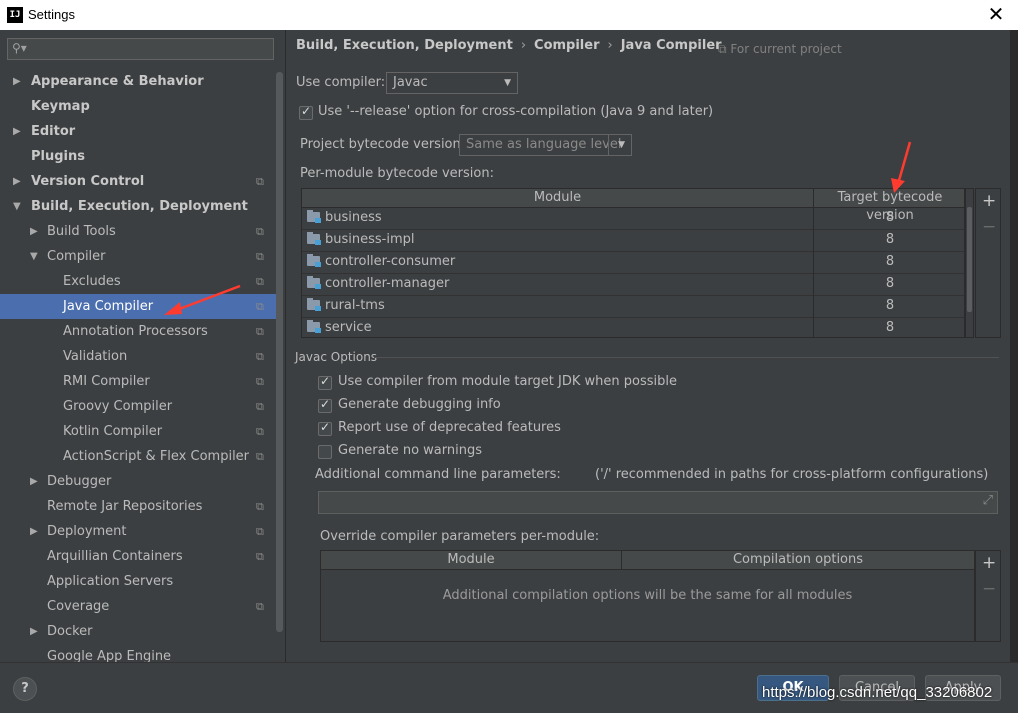 Image resolution: width=1018 pixels, height=713 pixels. I want to click on column-header-compilation-options: Compilation options, so click(798, 560).